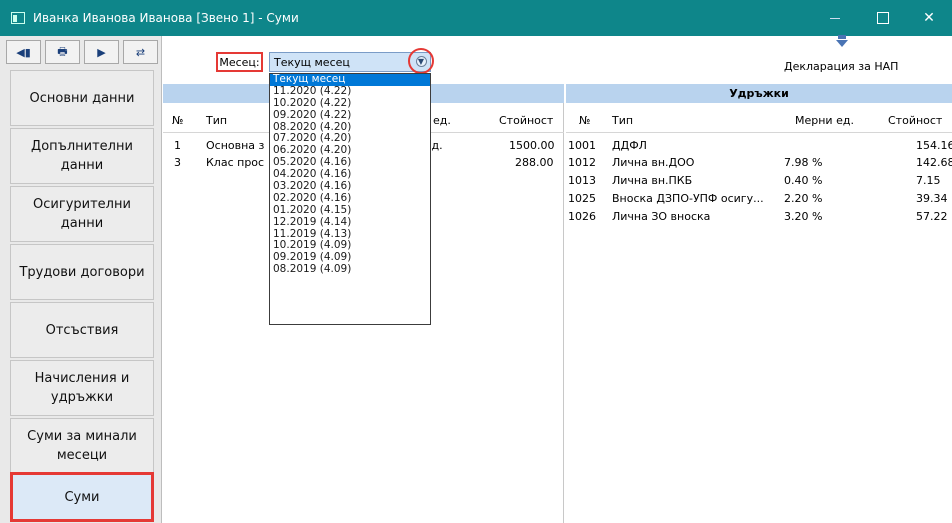  Describe the element at coordinates (166, 18) in the screenshot. I see `window-title: Иванка Иванова Иванова [Звено 1] - Суми` at that location.